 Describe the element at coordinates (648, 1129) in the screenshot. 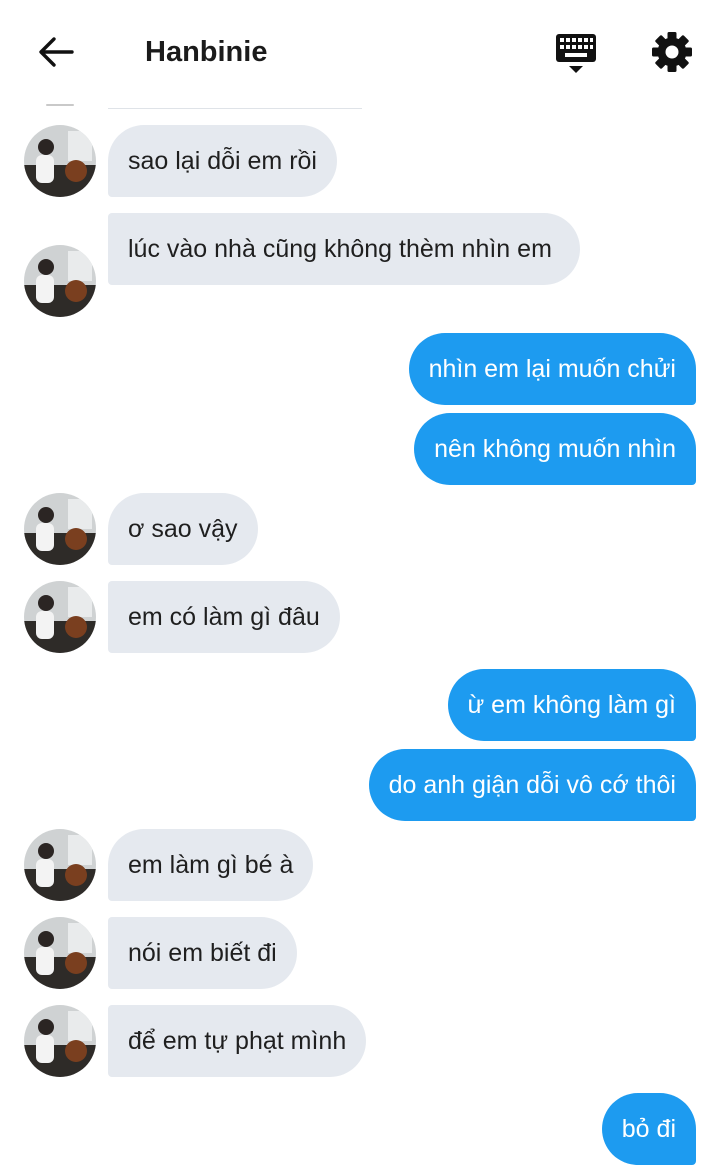

I see `message-bubble: bỏ đi` at that location.